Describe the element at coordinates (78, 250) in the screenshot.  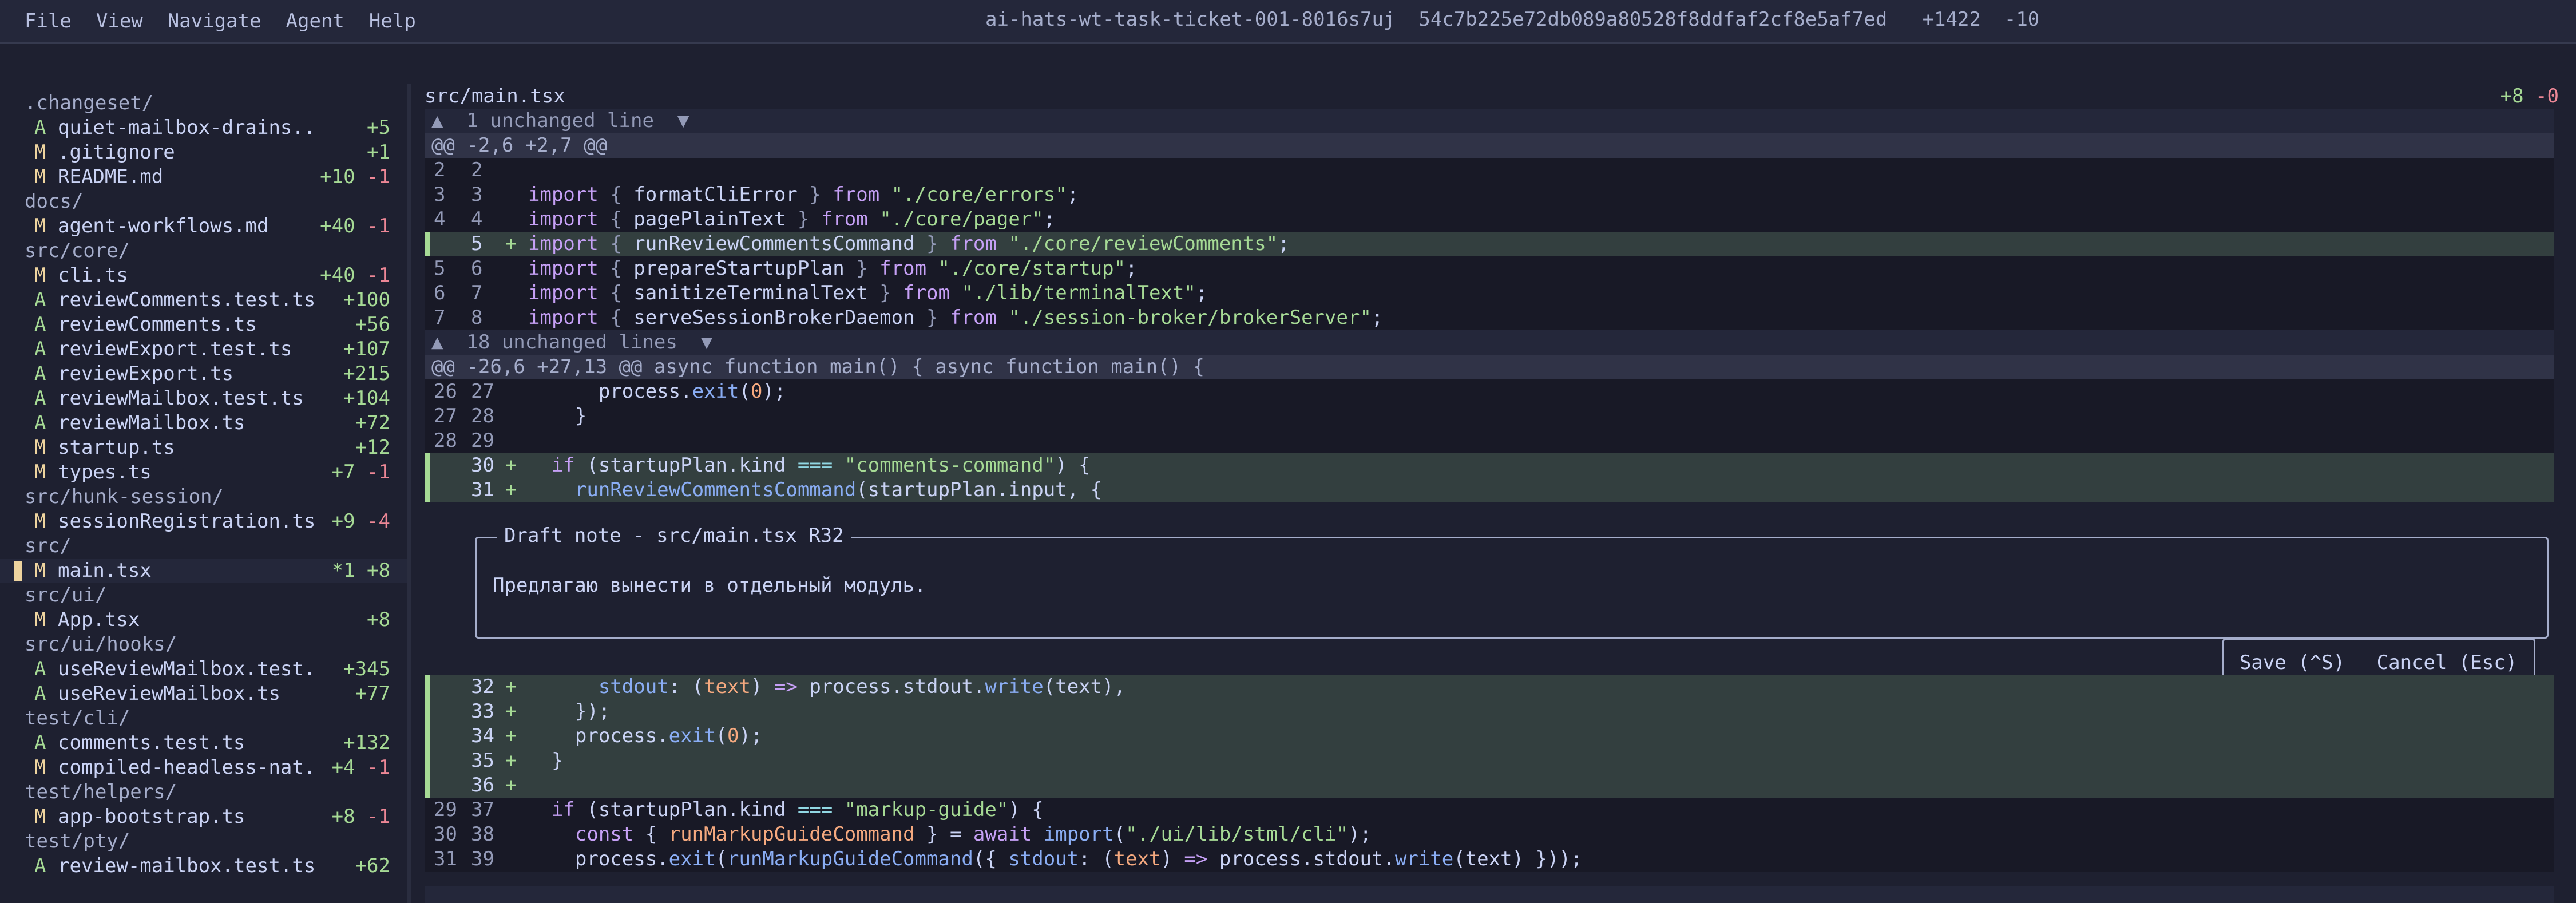
I see `sidebar-dir: src/core/` at that location.